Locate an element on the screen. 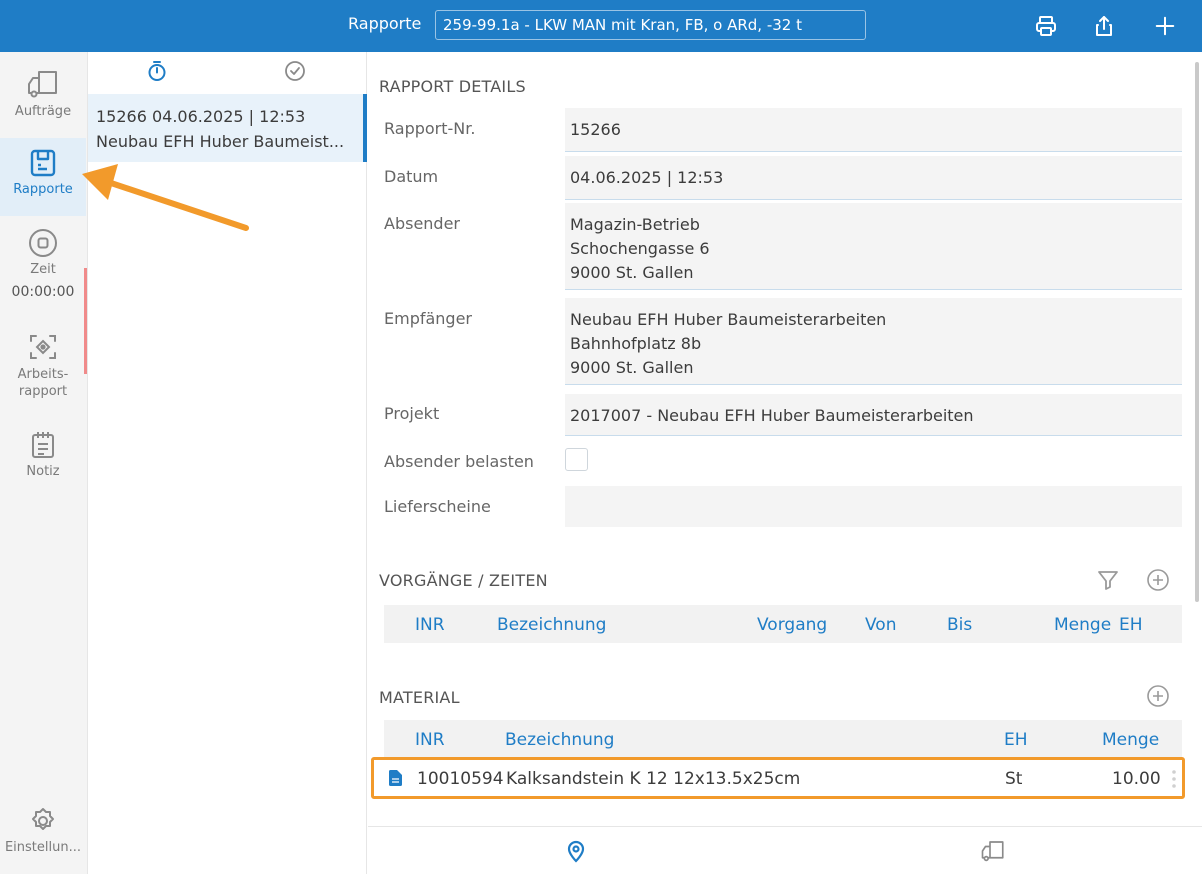  nav-item-rapporte: Rapporte is located at coordinates (43, 177).